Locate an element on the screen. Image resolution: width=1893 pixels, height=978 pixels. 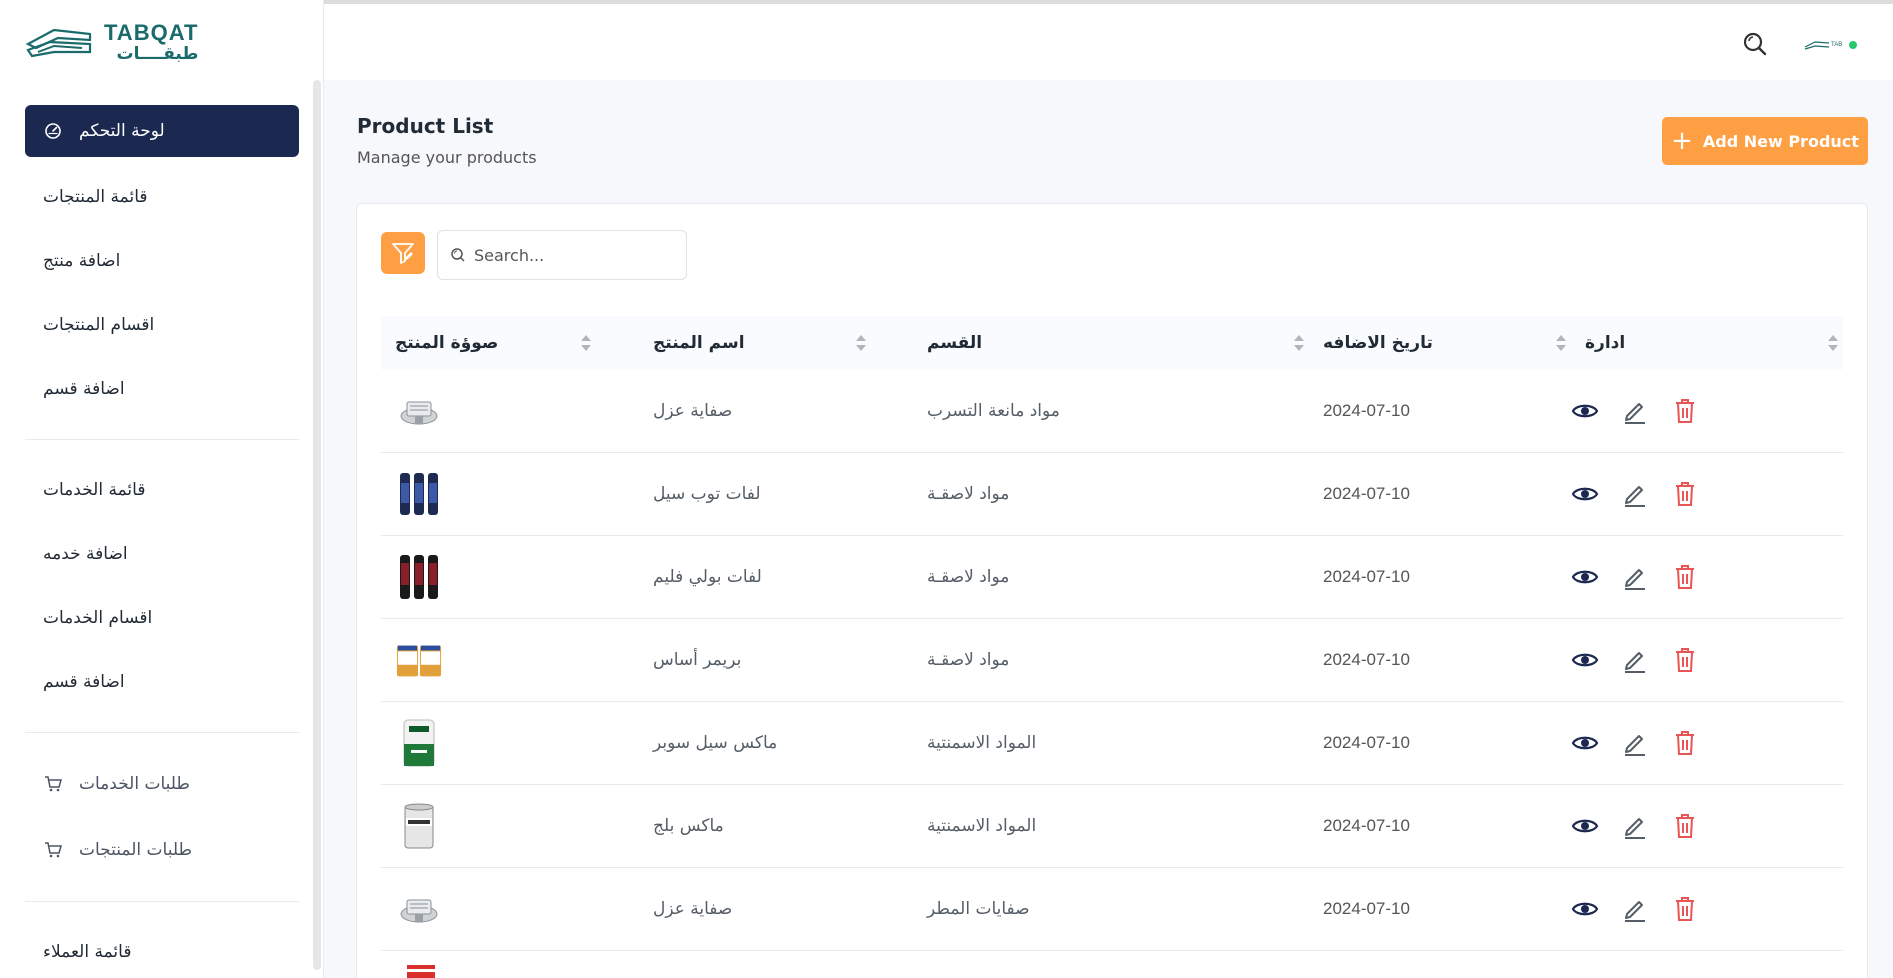
add-new-product-button: + Add New Product is located at coordinates (1765, 141).